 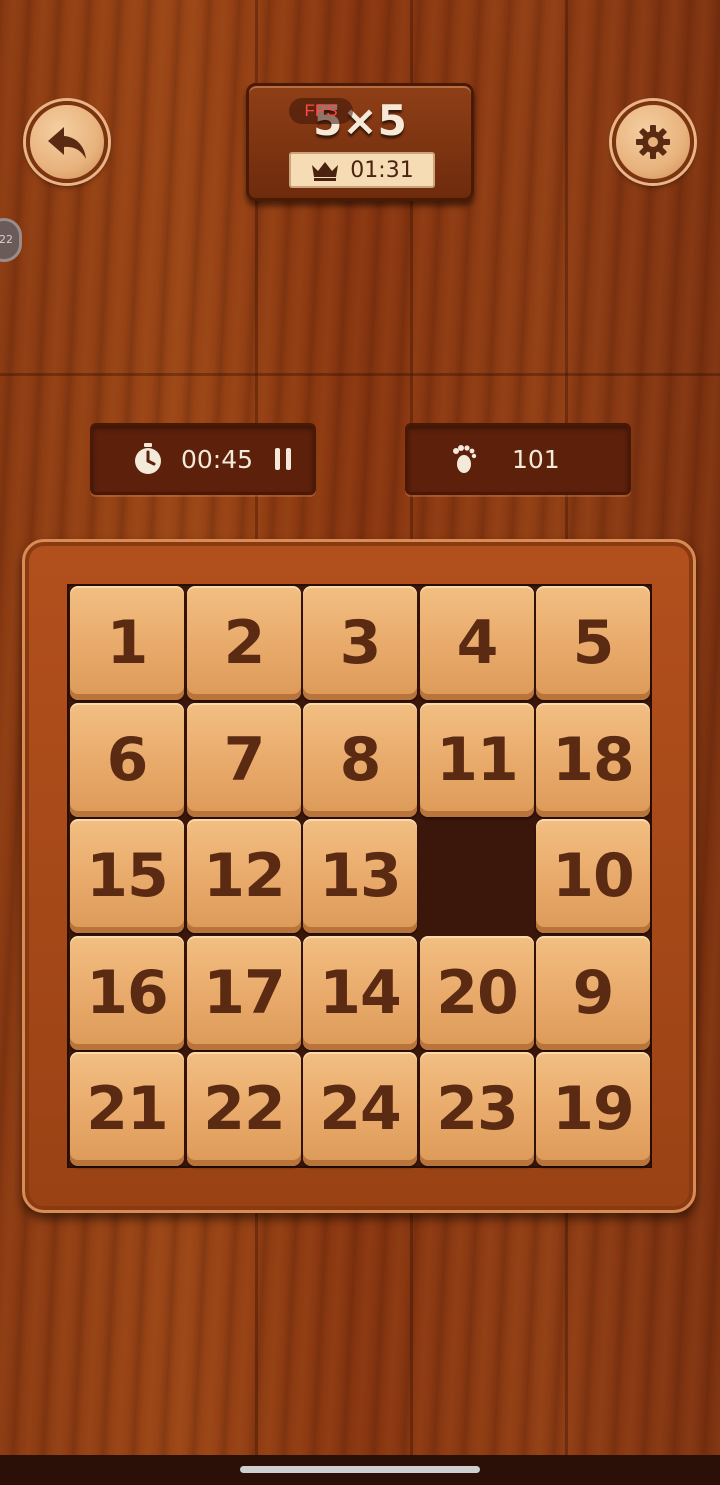 I want to click on floating-side-badge: 22, so click(x=11, y=240).